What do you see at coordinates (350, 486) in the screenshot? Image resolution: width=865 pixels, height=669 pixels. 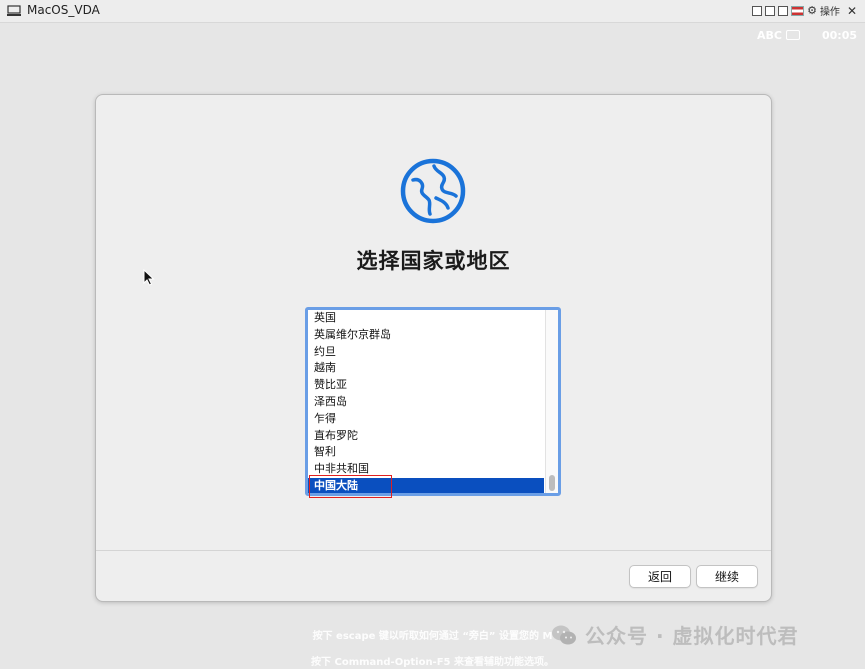 I see `annotation-highlight-box` at bounding box center [350, 486].